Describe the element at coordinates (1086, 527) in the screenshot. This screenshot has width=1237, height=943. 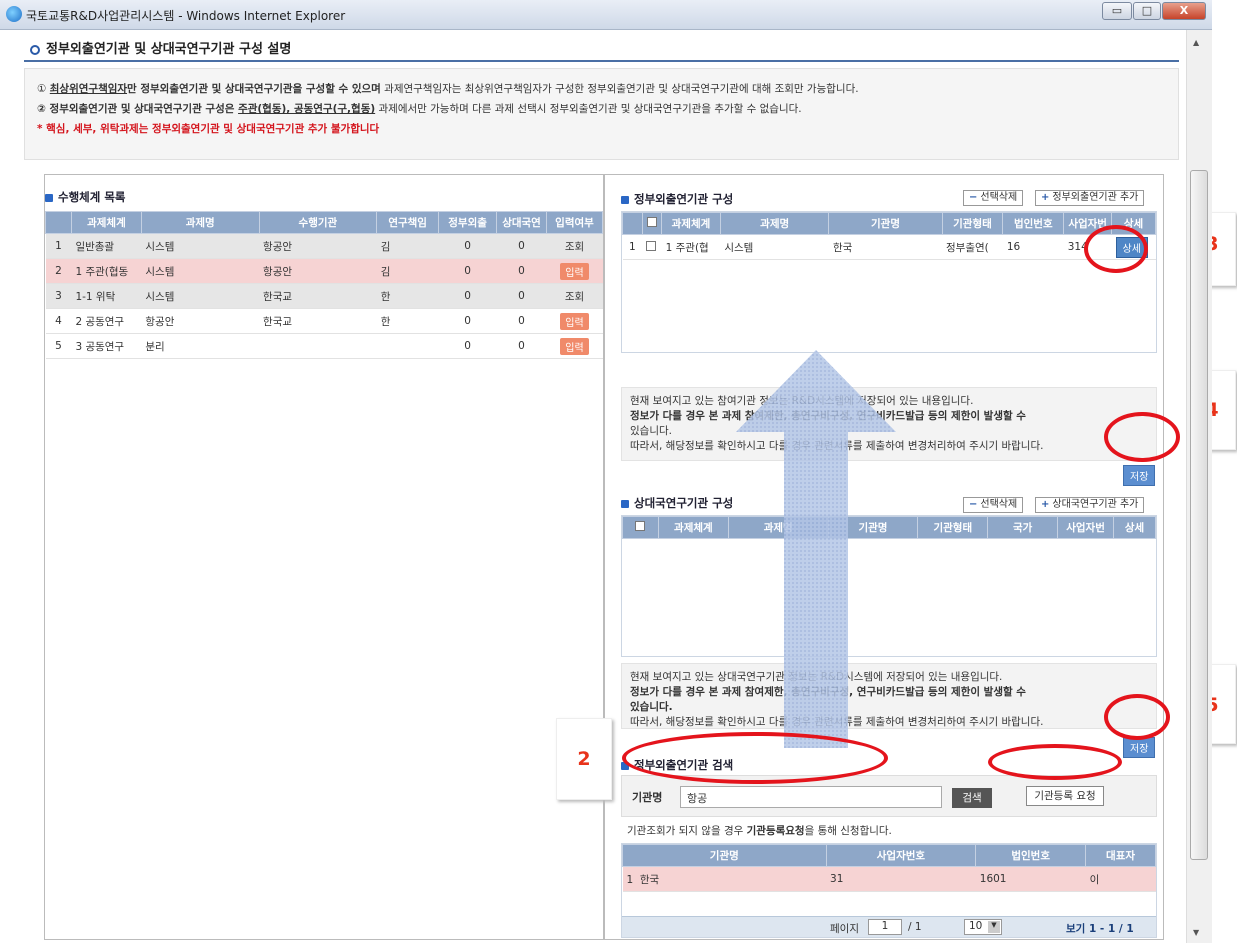
I see `cnt-col-biz: 사업자번` at that location.